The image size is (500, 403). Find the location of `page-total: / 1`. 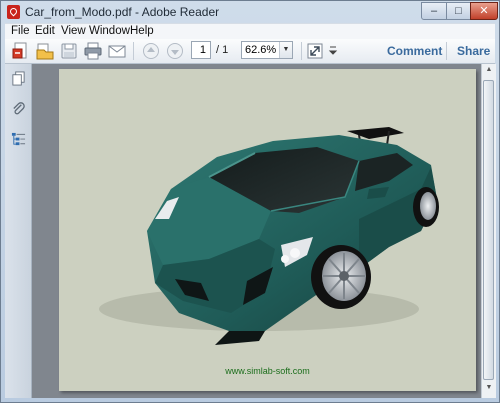

page-total: / 1 is located at coordinates (222, 50).